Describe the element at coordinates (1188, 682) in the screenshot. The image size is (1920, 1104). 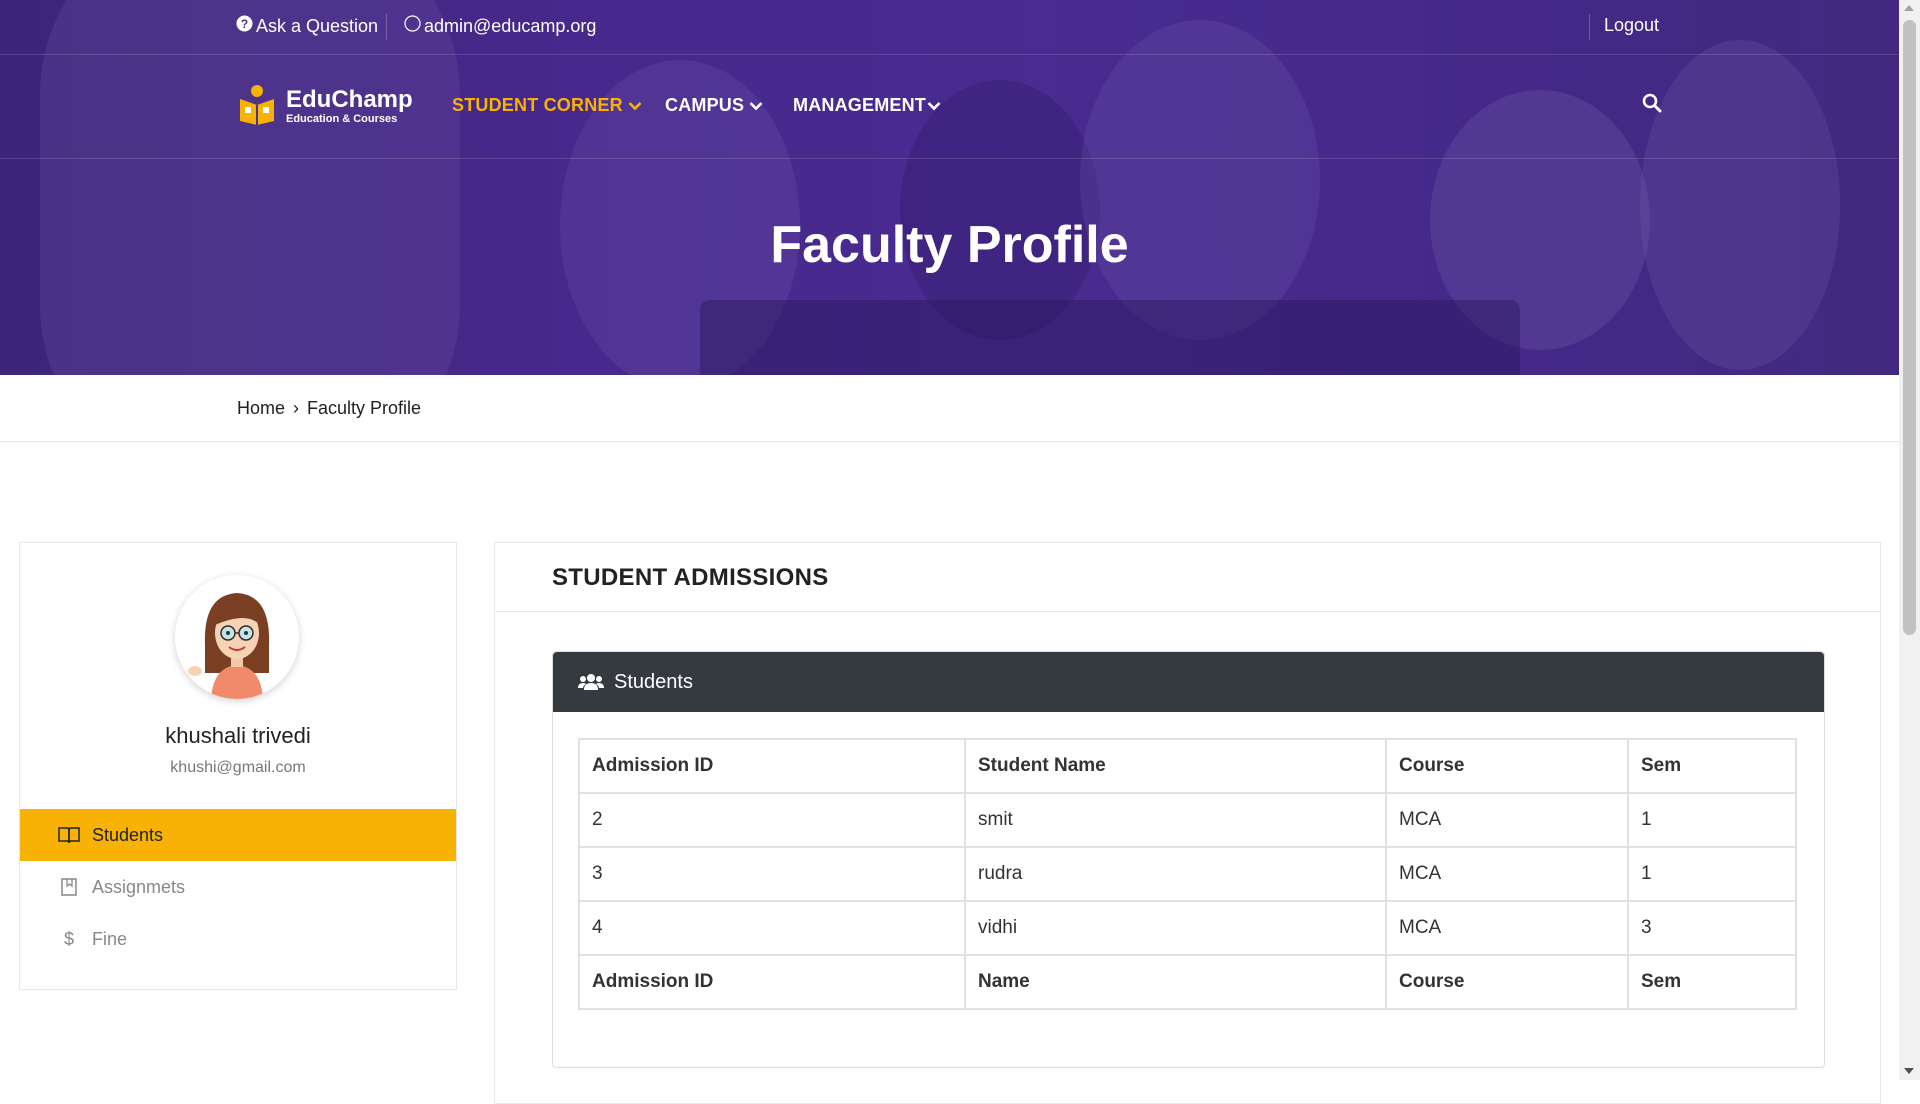
I see `students-card-header: Students` at that location.